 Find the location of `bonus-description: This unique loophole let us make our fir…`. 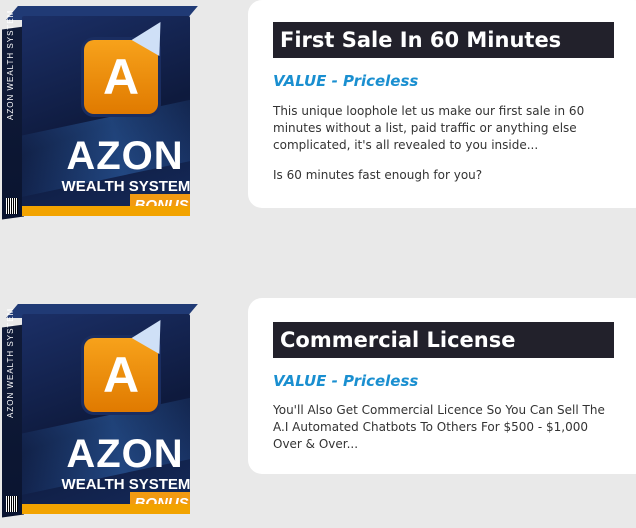

bonus-description: This unique loophole let us make our fir… is located at coordinates (429, 128).